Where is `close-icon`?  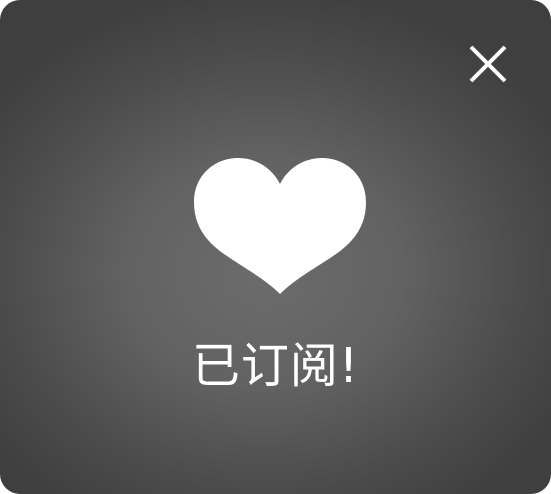 close-icon is located at coordinates (488, 64).